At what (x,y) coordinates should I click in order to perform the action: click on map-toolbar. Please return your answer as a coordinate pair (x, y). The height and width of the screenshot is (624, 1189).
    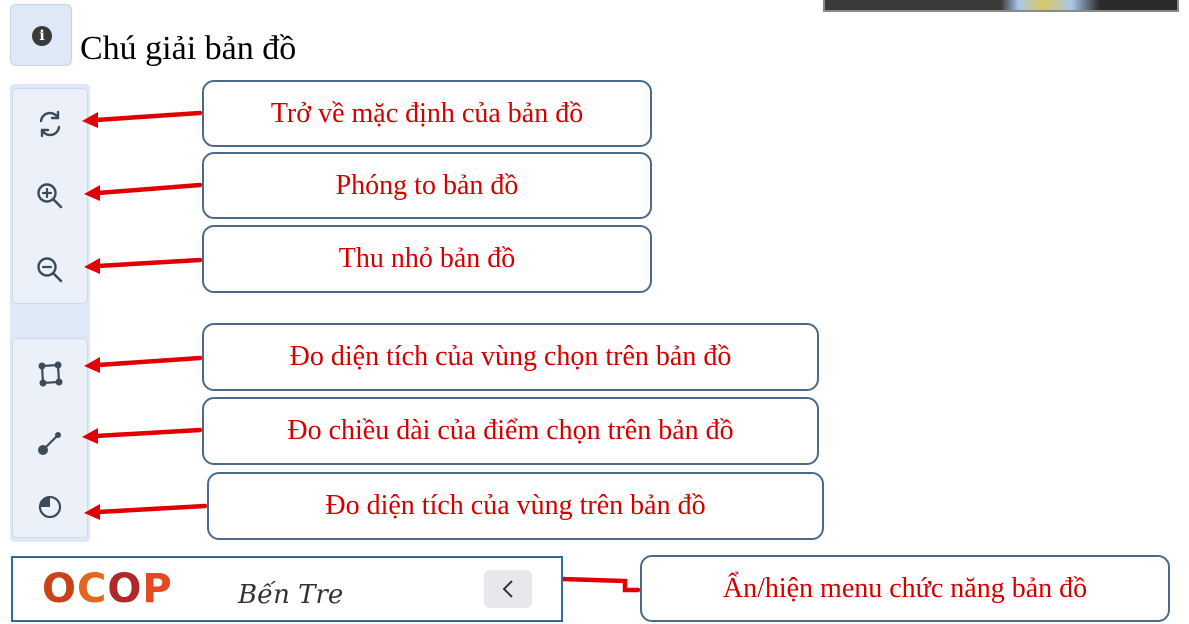
    Looking at the image, I should click on (50, 313).